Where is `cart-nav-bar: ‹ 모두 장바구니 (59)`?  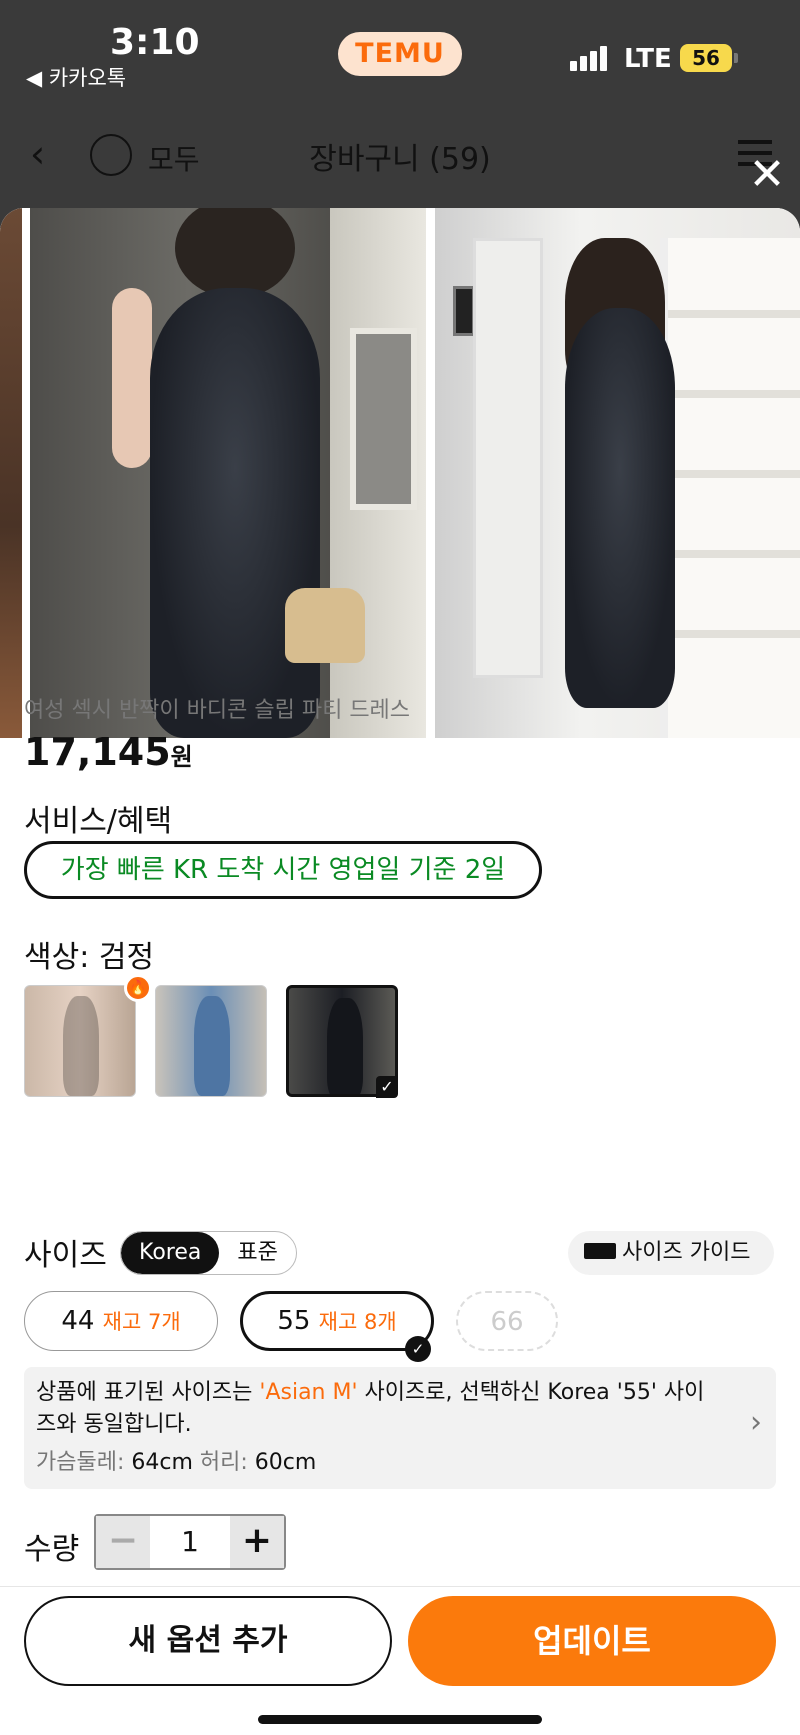 cart-nav-bar: ‹ 모두 장바구니 (59) is located at coordinates (400, 155).